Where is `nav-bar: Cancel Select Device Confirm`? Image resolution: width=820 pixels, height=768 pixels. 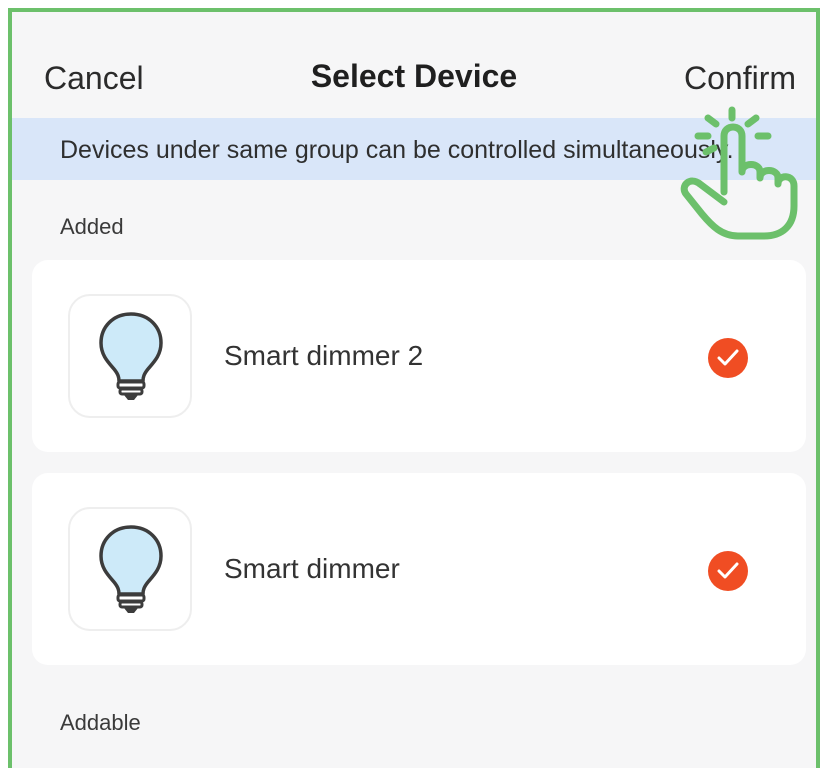
nav-bar: Cancel Select Device Confirm is located at coordinates (414, 65).